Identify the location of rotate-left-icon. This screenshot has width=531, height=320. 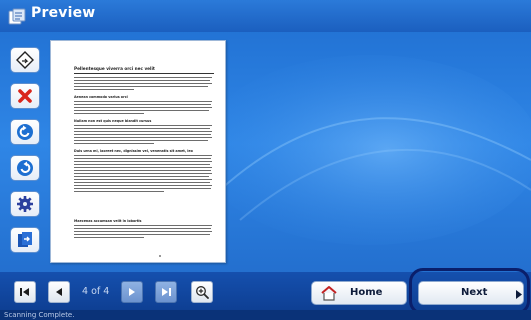
(25, 132).